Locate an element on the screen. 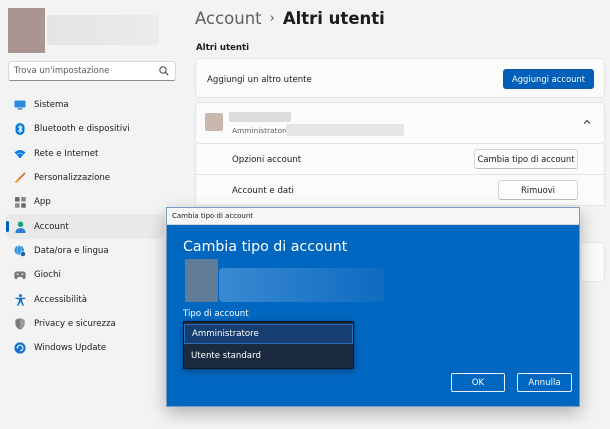  section-title: Altri utenti is located at coordinates (223, 48).